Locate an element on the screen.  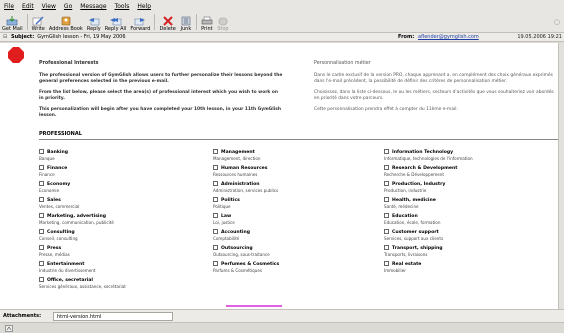
stop-icon is located at coordinates (223, 21).